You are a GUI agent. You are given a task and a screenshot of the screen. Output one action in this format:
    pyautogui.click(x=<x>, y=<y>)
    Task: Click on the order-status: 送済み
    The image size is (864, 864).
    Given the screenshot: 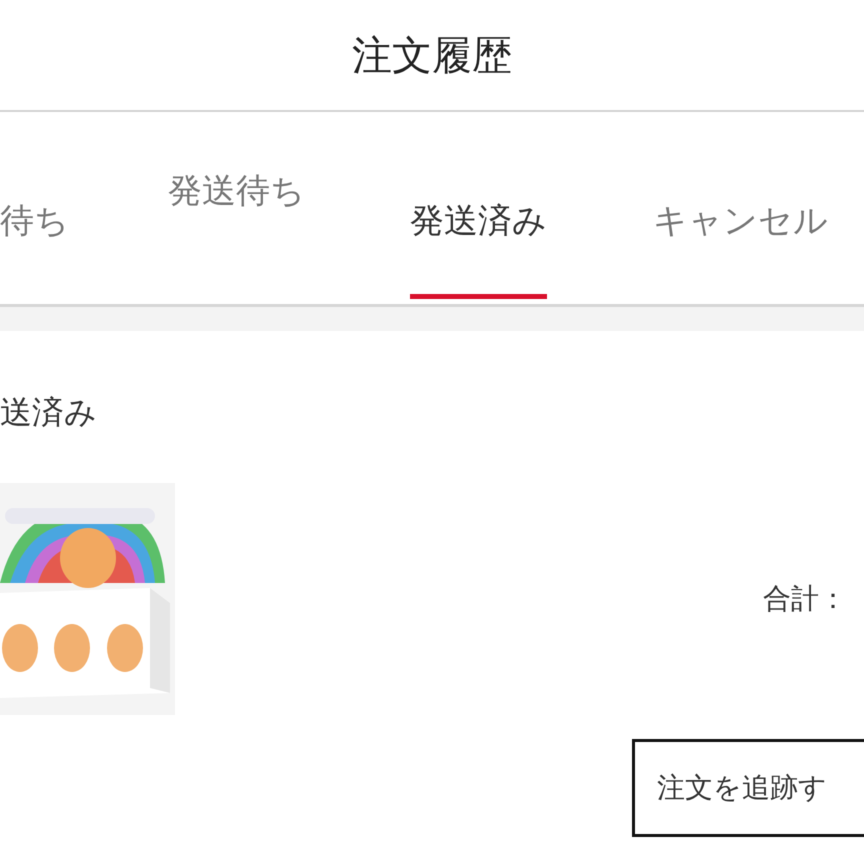 What is the action you would take?
    pyautogui.click(x=49, y=412)
    